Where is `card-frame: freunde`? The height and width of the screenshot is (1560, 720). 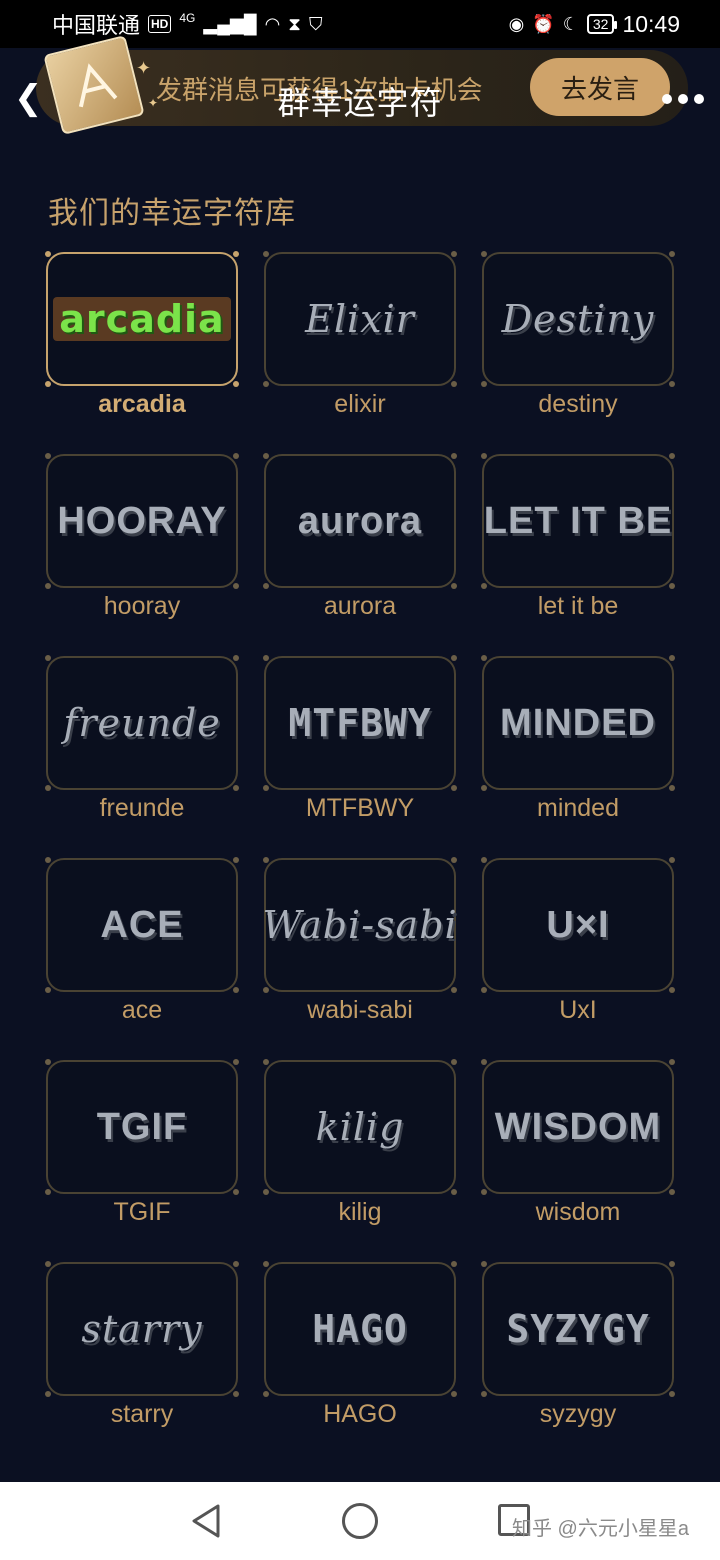 card-frame: freunde is located at coordinates (142, 723).